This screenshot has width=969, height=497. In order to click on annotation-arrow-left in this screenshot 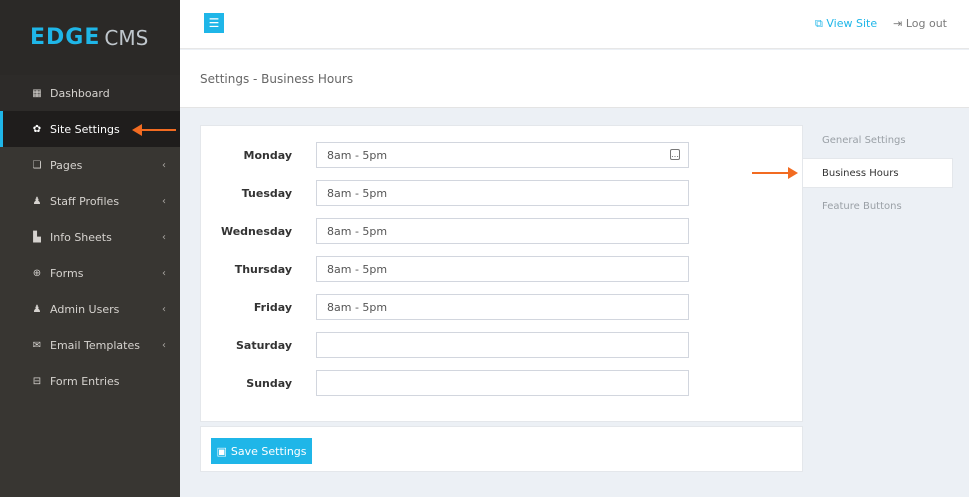, I will do `click(154, 130)`.